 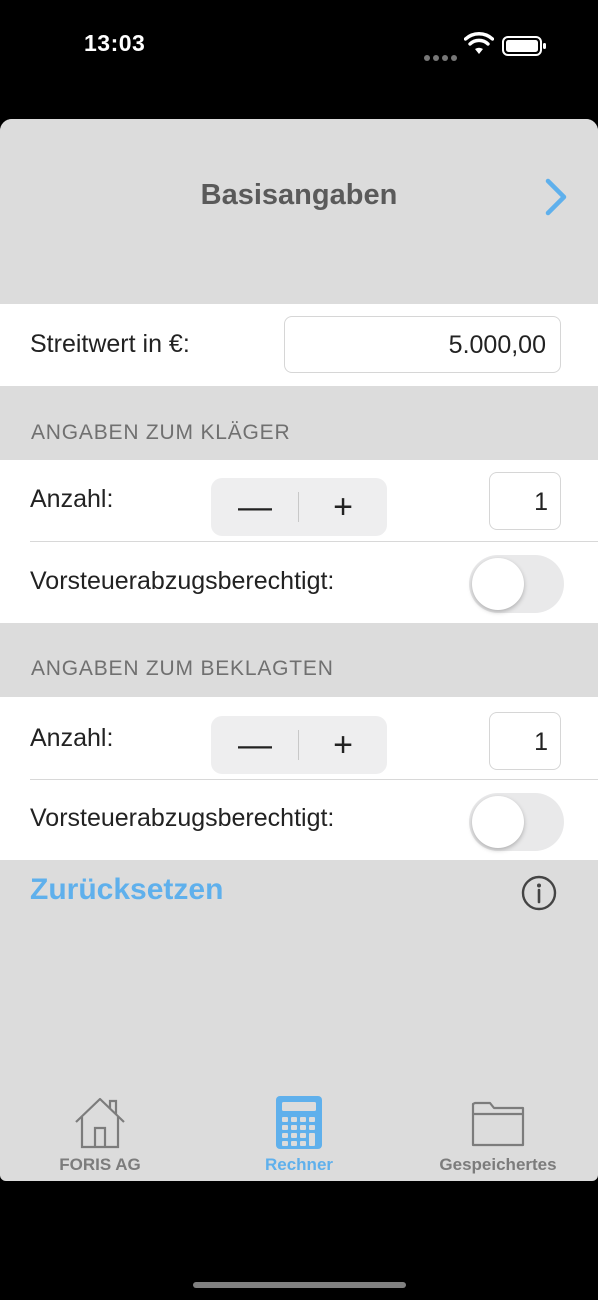 I want to click on tab-label: Rechner, so click(x=299, y=1164).